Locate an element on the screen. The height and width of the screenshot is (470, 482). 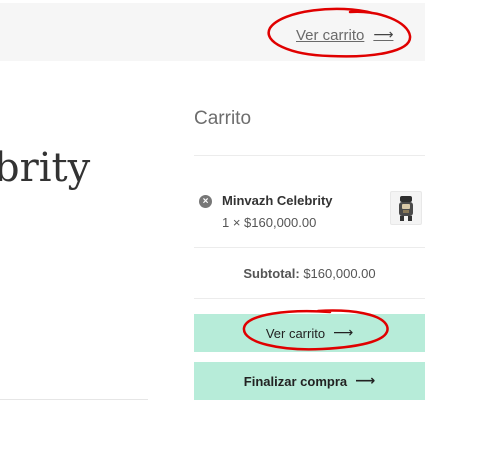
view-cart-link: Ver carrito ⟶ is located at coordinates (344, 35).